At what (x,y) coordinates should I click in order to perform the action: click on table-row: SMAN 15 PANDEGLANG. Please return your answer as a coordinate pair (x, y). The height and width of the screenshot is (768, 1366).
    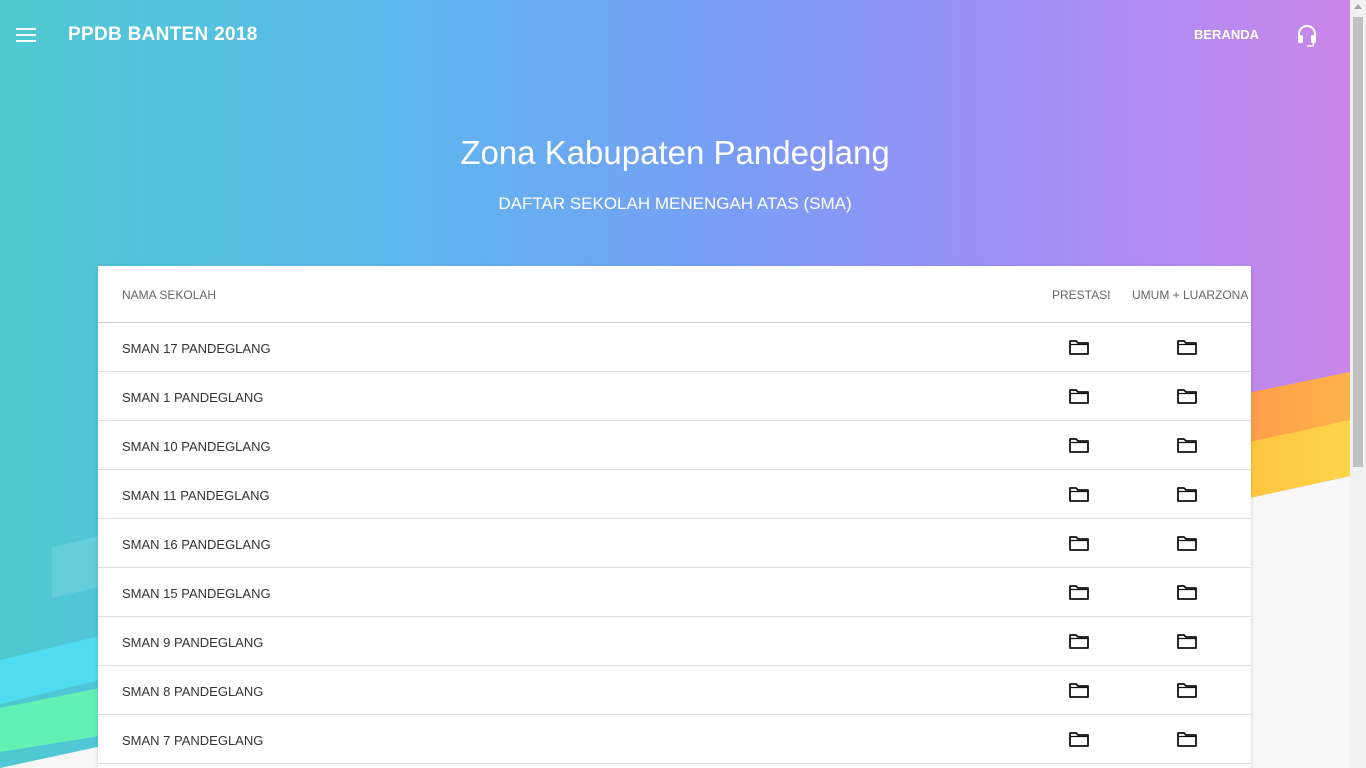
    Looking at the image, I should click on (674, 592).